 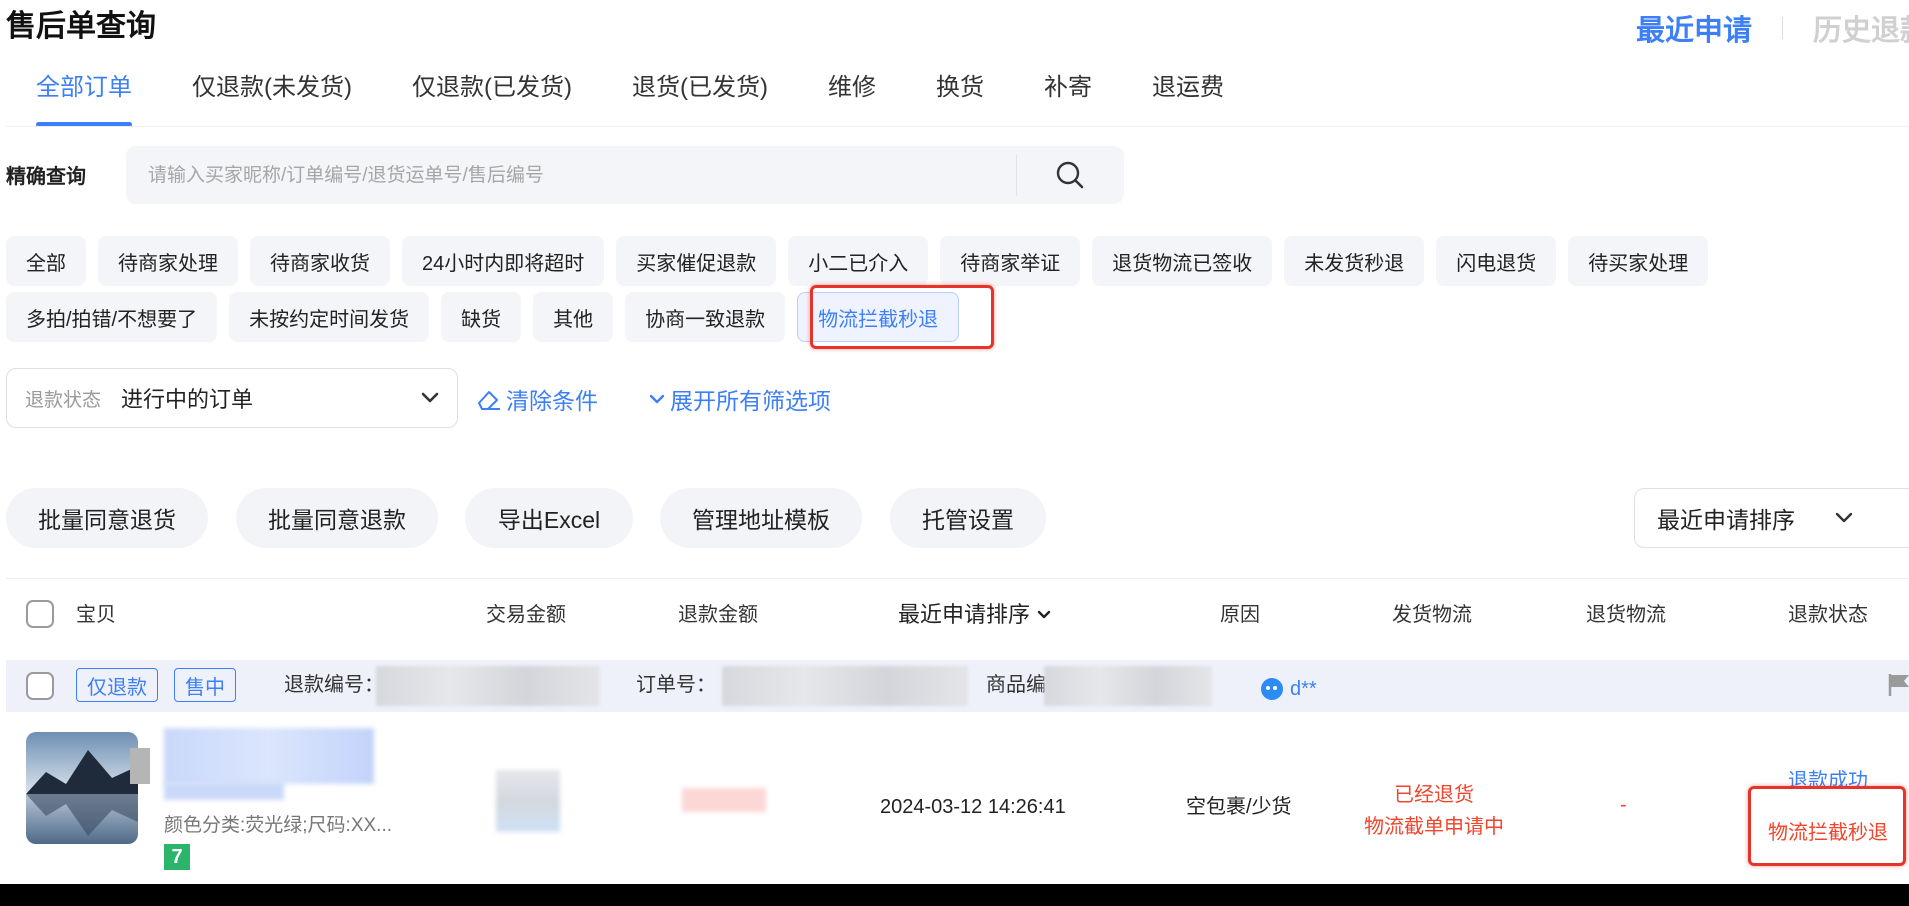 I want to click on batch-agree-return-button: 批量同意退货, so click(x=107, y=518).